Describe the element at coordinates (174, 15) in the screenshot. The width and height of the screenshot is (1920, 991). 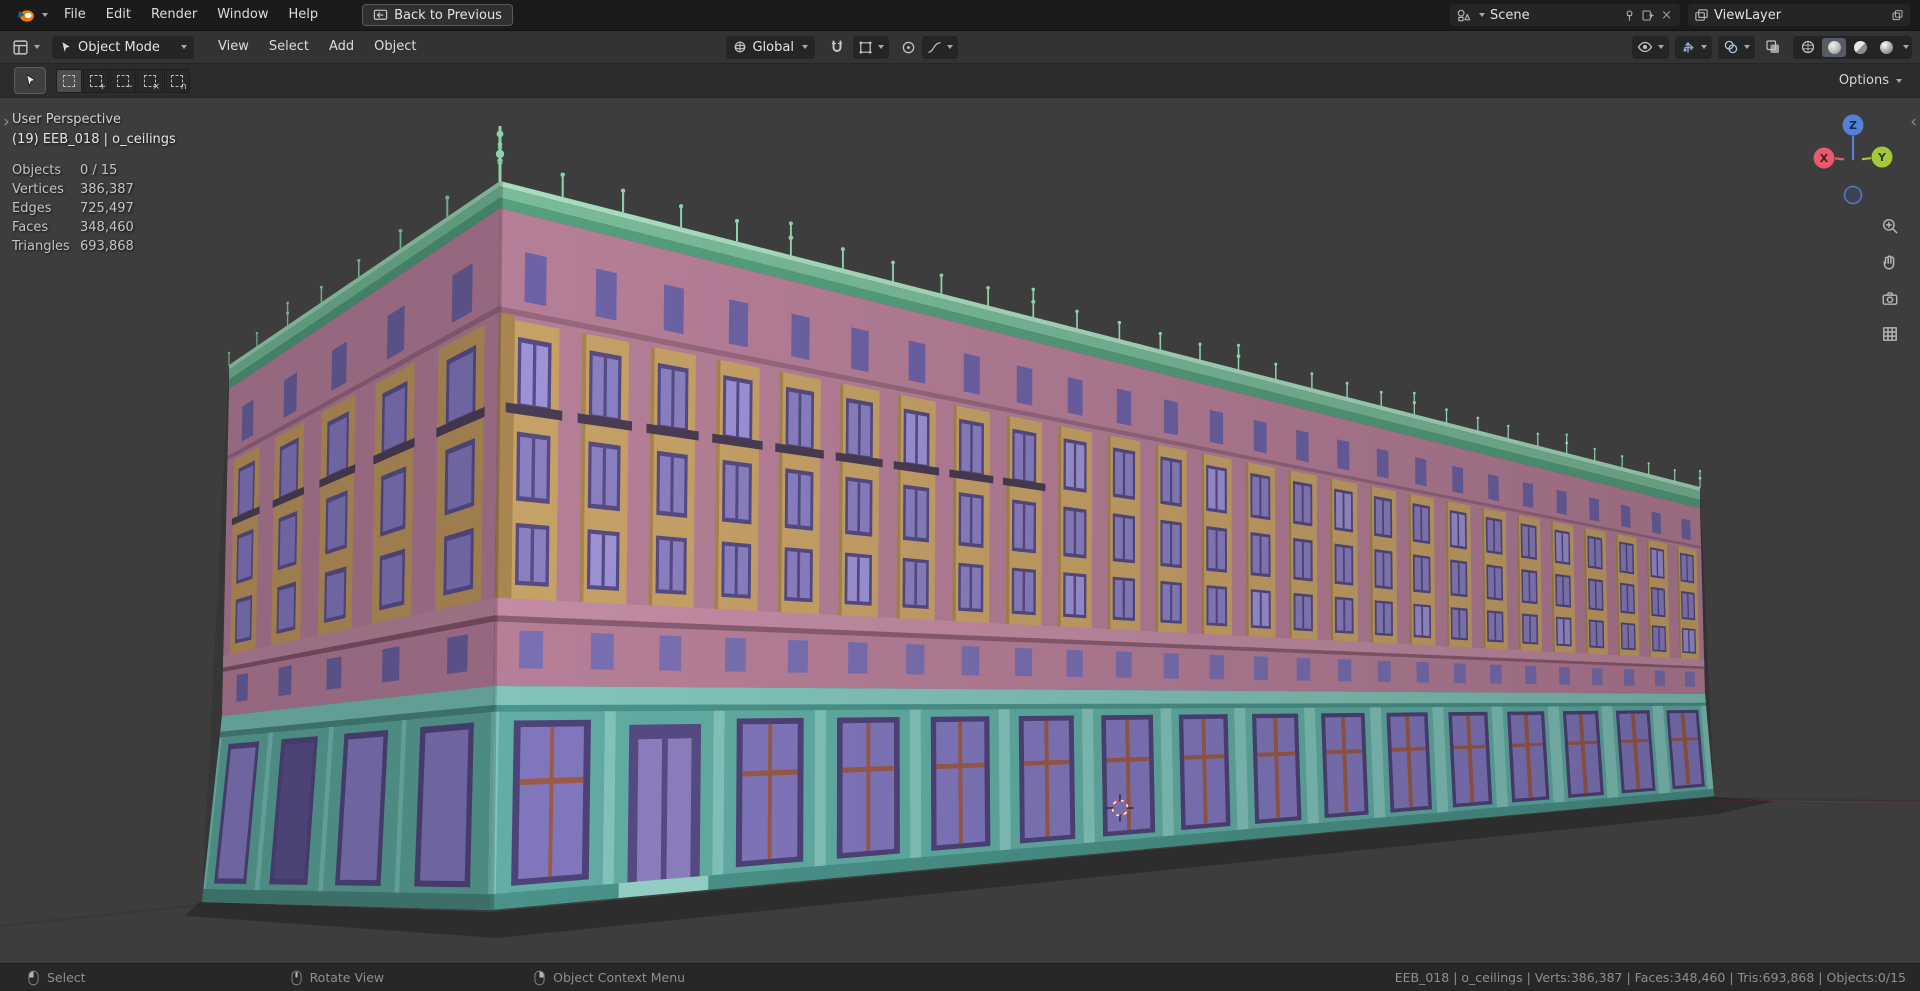
I see `menu-render: Render` at that location.